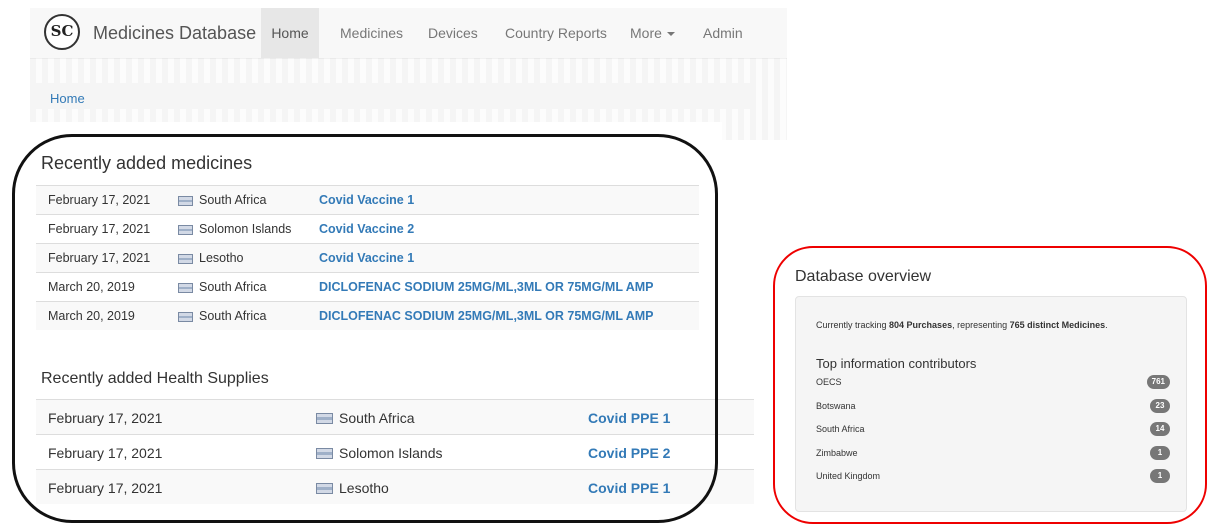 This screenshot has height=524, width=1210. What do you see at coordinates (395, 486) in the screenshot?
I see `table-row: February 17, 2021 Lesotho Covid PPE 1` at bounding box center [395, 486].